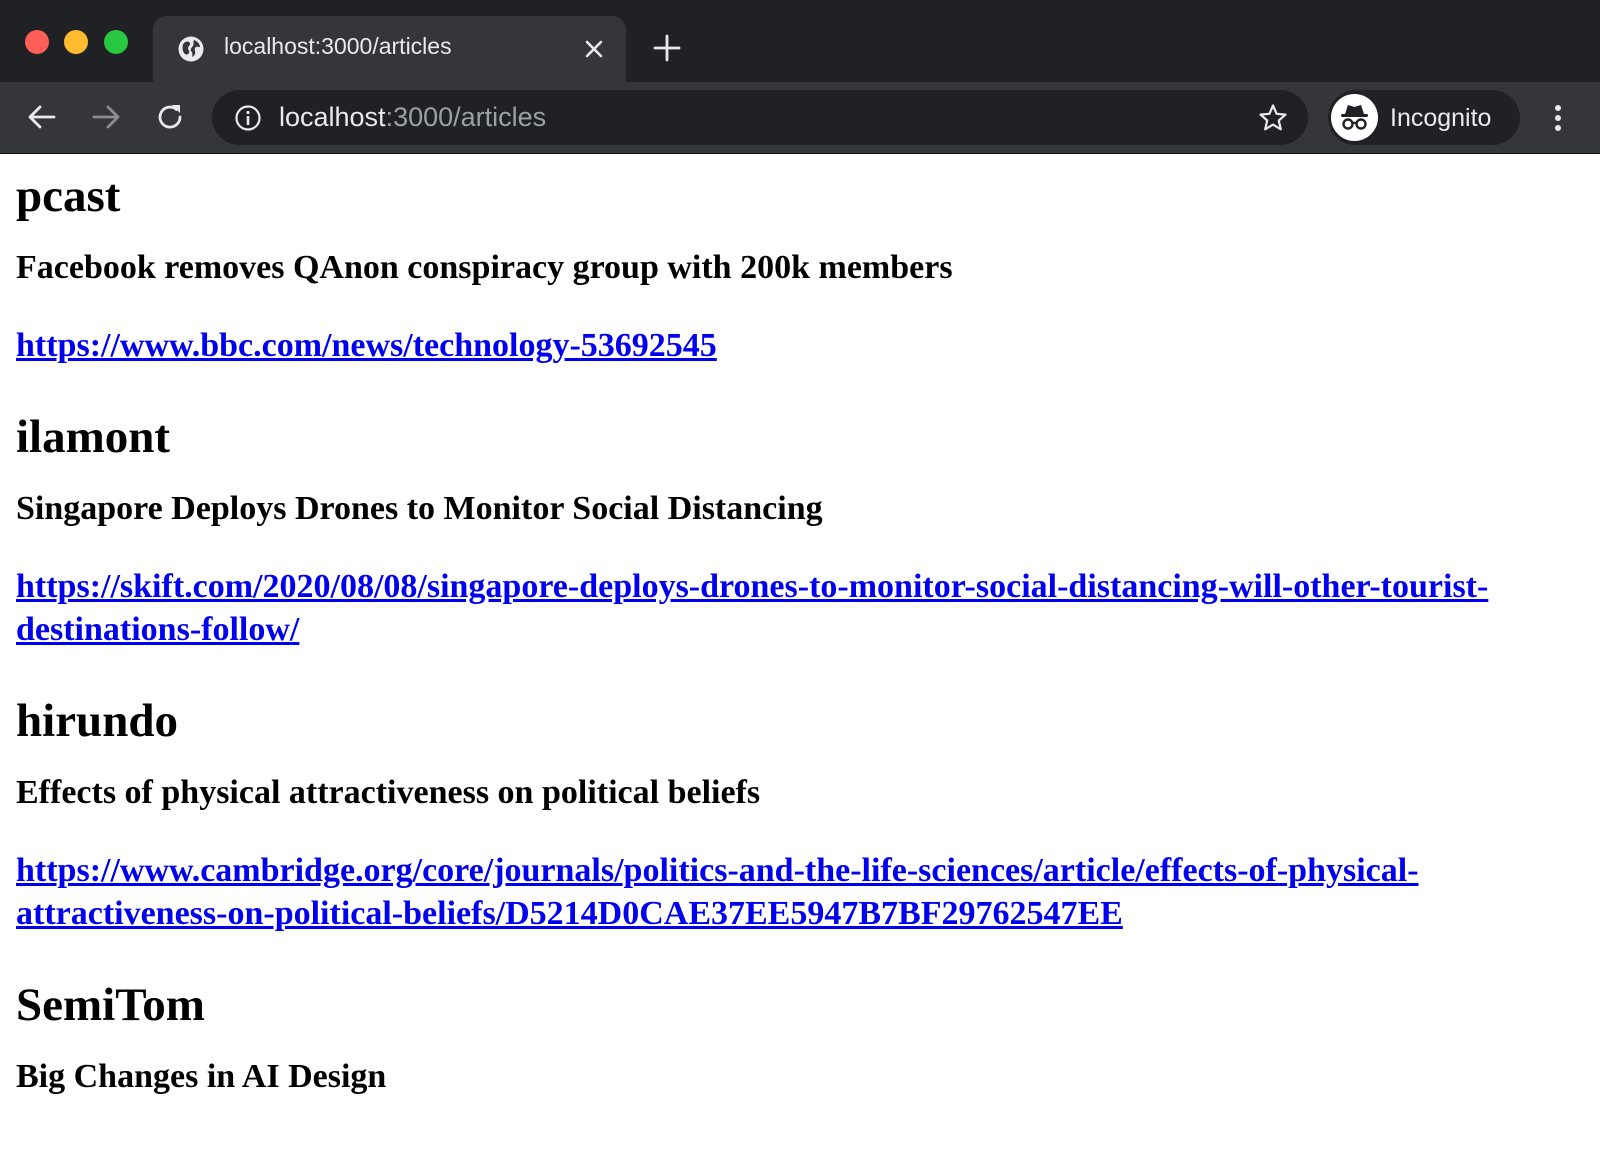 The width and height of the screenshot is (1600, 1170). What do you see at coordinates (76, 42) in the screenshot?
I see `window-minimize-button` at bounding box center [76, 42].